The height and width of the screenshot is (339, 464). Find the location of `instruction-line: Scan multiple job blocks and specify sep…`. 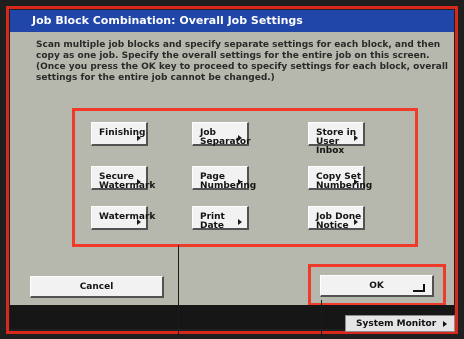

instruction-line: Scan multiple job blocks and specify sep… is located at coordinates (238, 45).